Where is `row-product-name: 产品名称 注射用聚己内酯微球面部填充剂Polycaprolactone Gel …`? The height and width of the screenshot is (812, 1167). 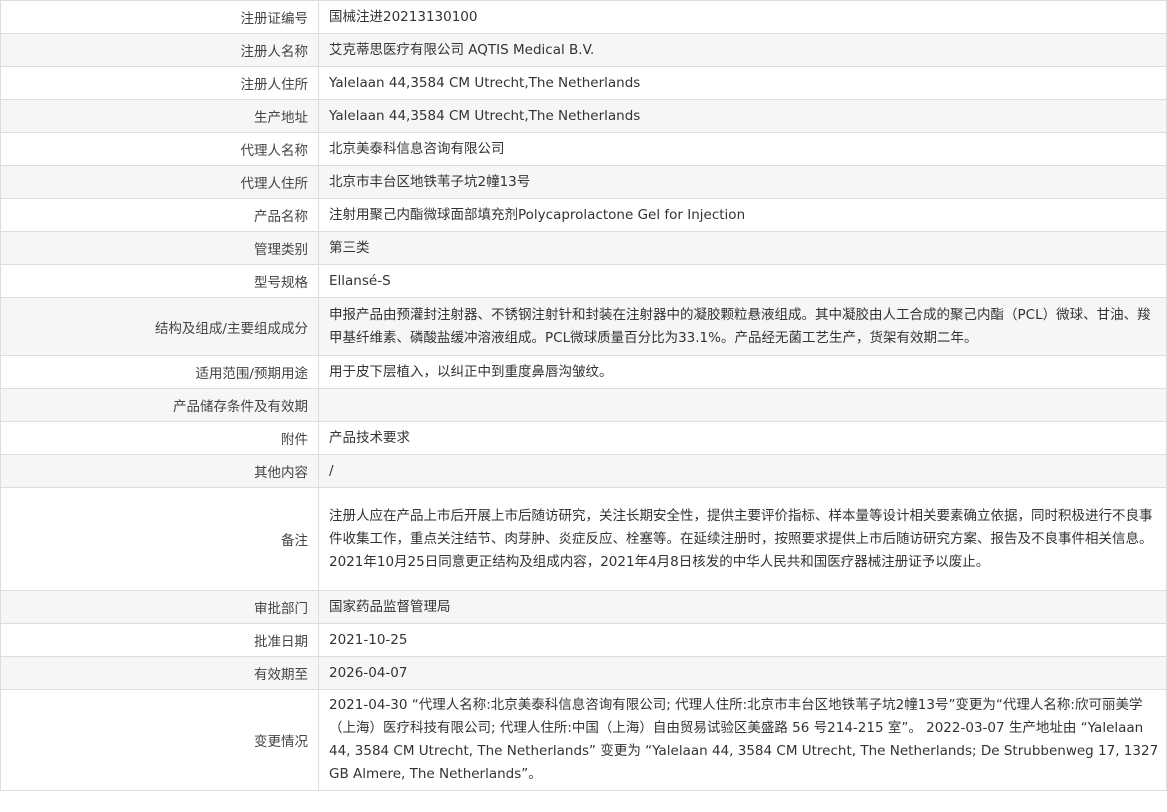 row-product-name: 产品名称 注射用聚己内酯微球面部填充剂Polycaprolactone Gel … is located at coordinates (583, 215).